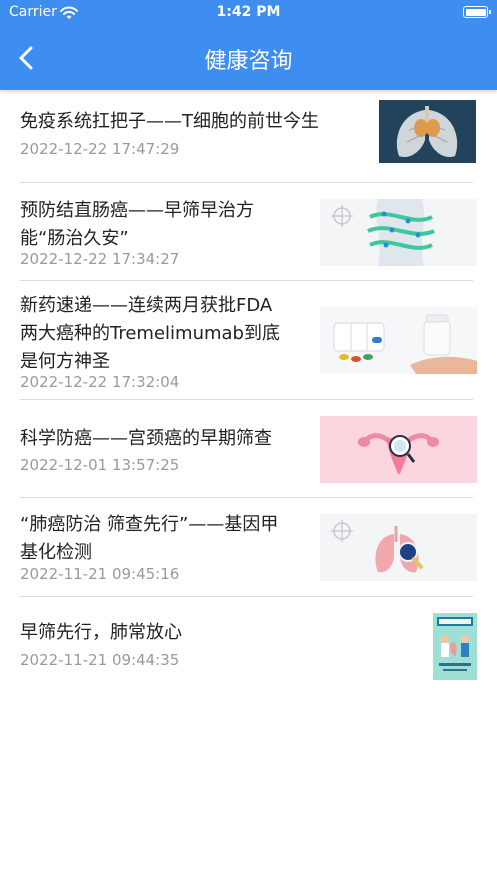 This screenshot has width=497, height=883. What do you see at coordinates (248, 61) in the screenshot?
I see `page-title: 健康咨询` at bounding box center [248, 61].